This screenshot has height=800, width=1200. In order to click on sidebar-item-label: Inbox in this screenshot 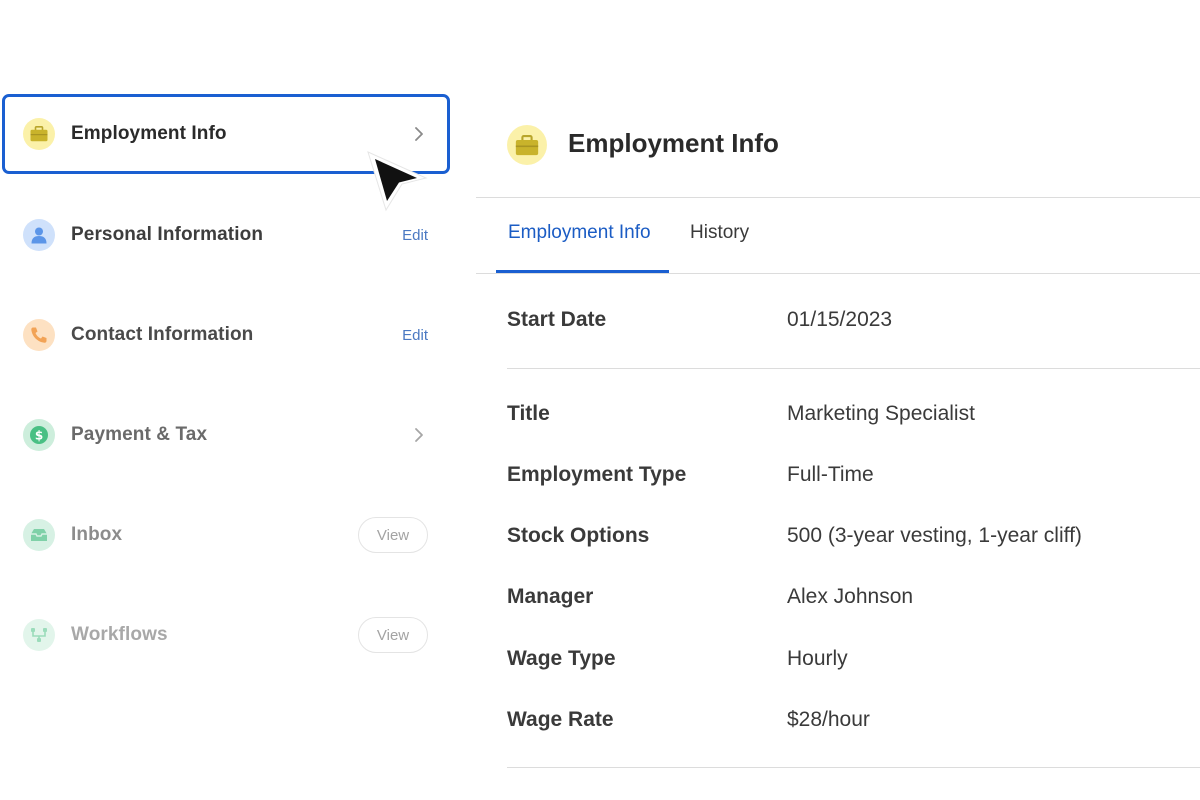, I will do `click(97, 534)`.